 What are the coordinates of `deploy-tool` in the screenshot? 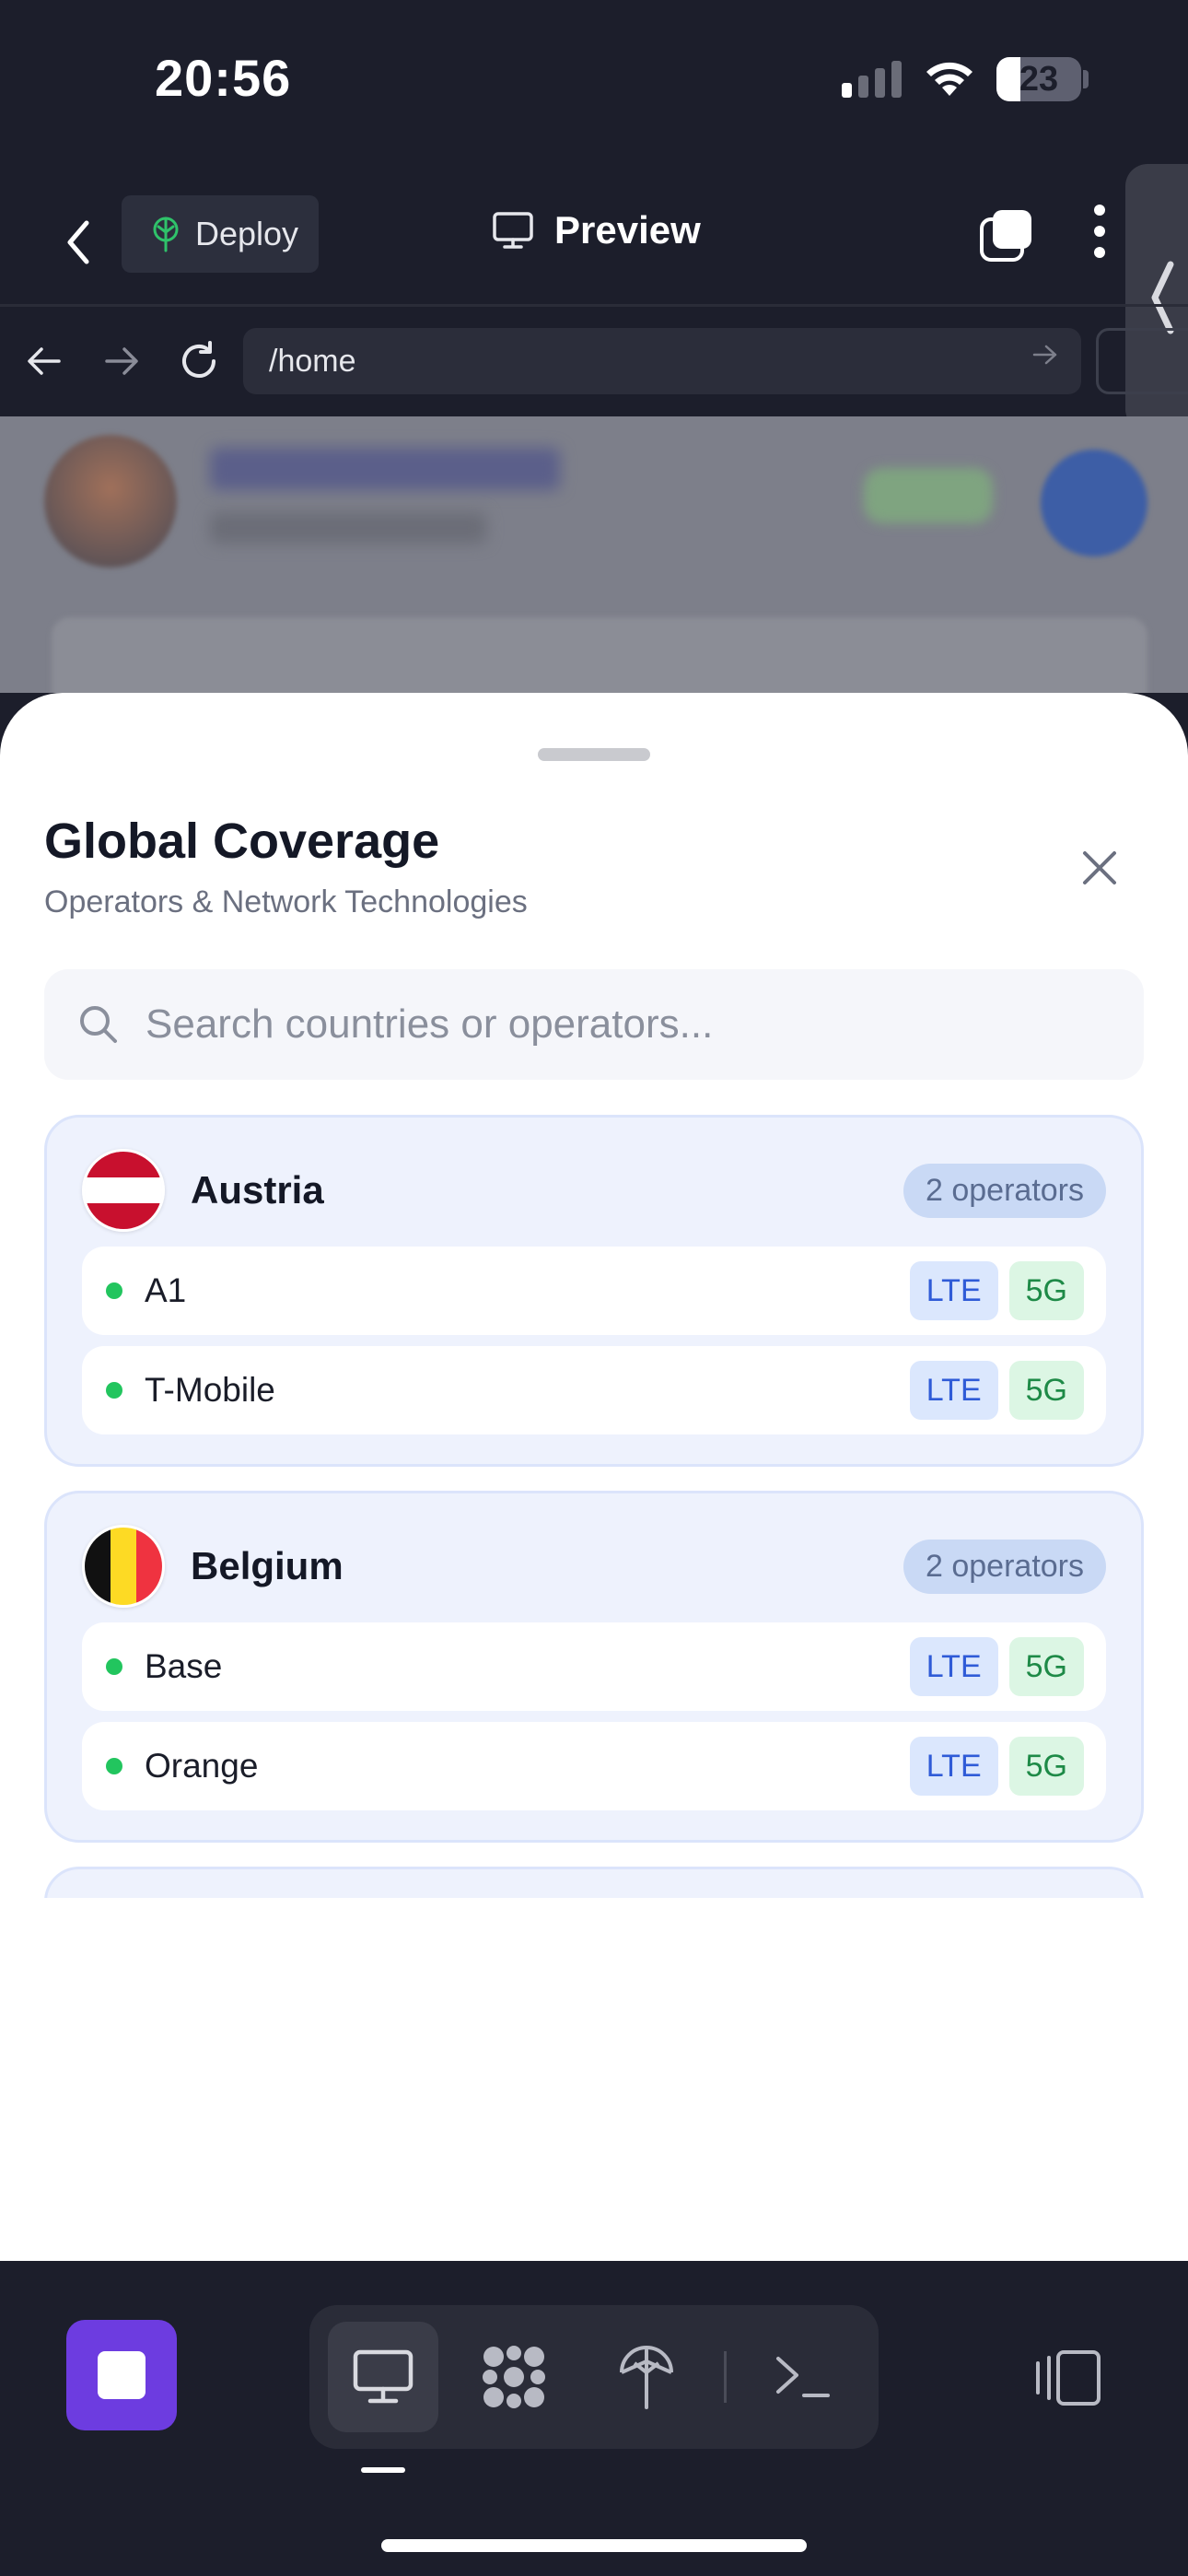 It's located at (646, 2377).